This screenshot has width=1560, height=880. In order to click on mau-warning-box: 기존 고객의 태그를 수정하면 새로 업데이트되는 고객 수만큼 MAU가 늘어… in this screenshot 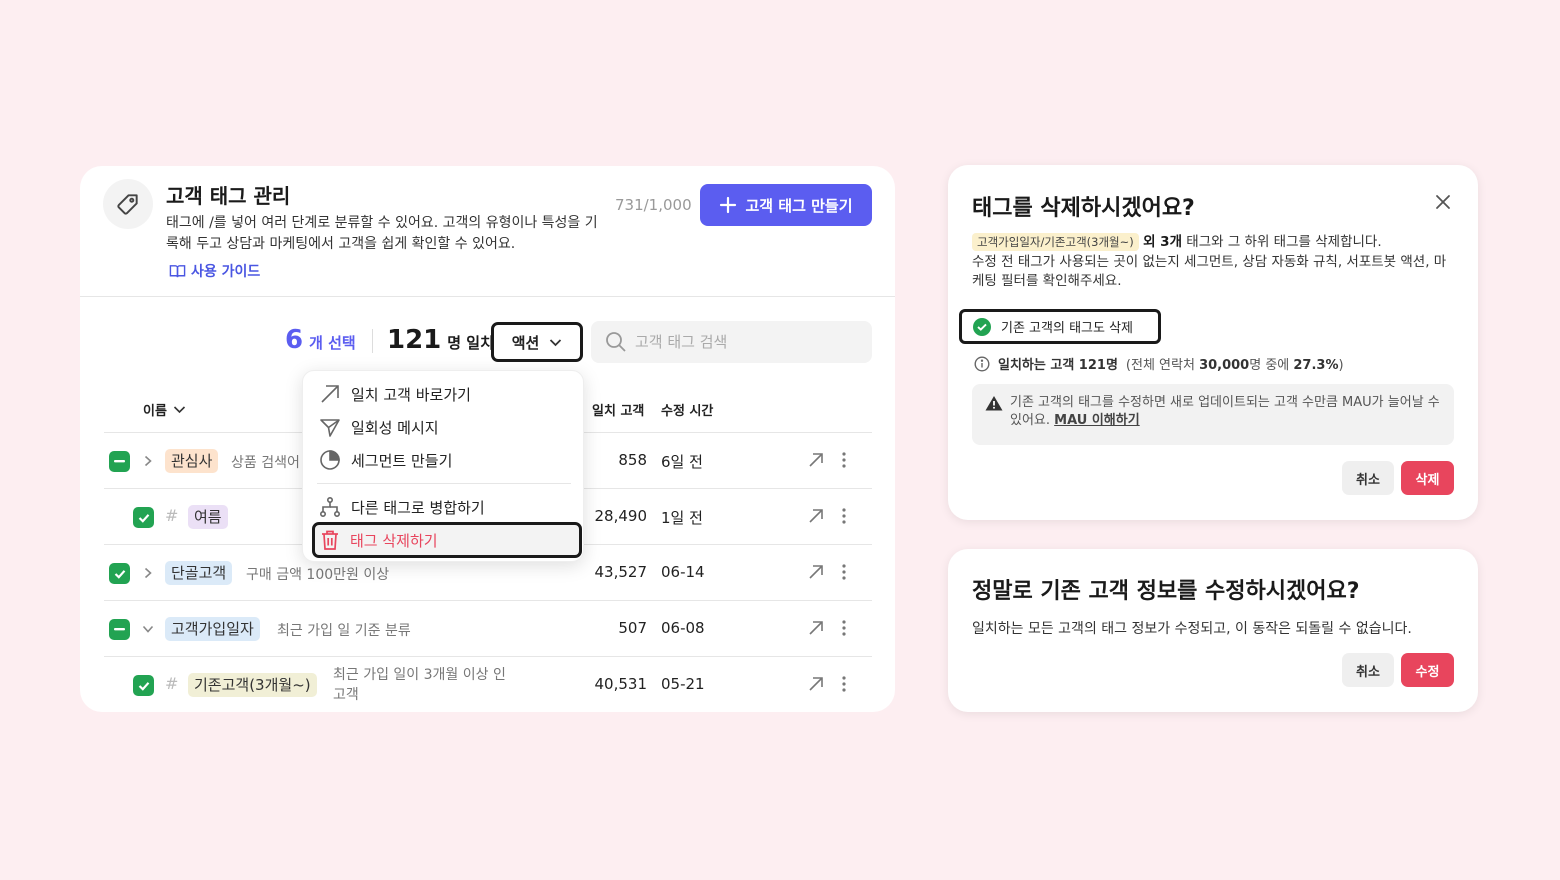, I will do `click(1213, 414)`.